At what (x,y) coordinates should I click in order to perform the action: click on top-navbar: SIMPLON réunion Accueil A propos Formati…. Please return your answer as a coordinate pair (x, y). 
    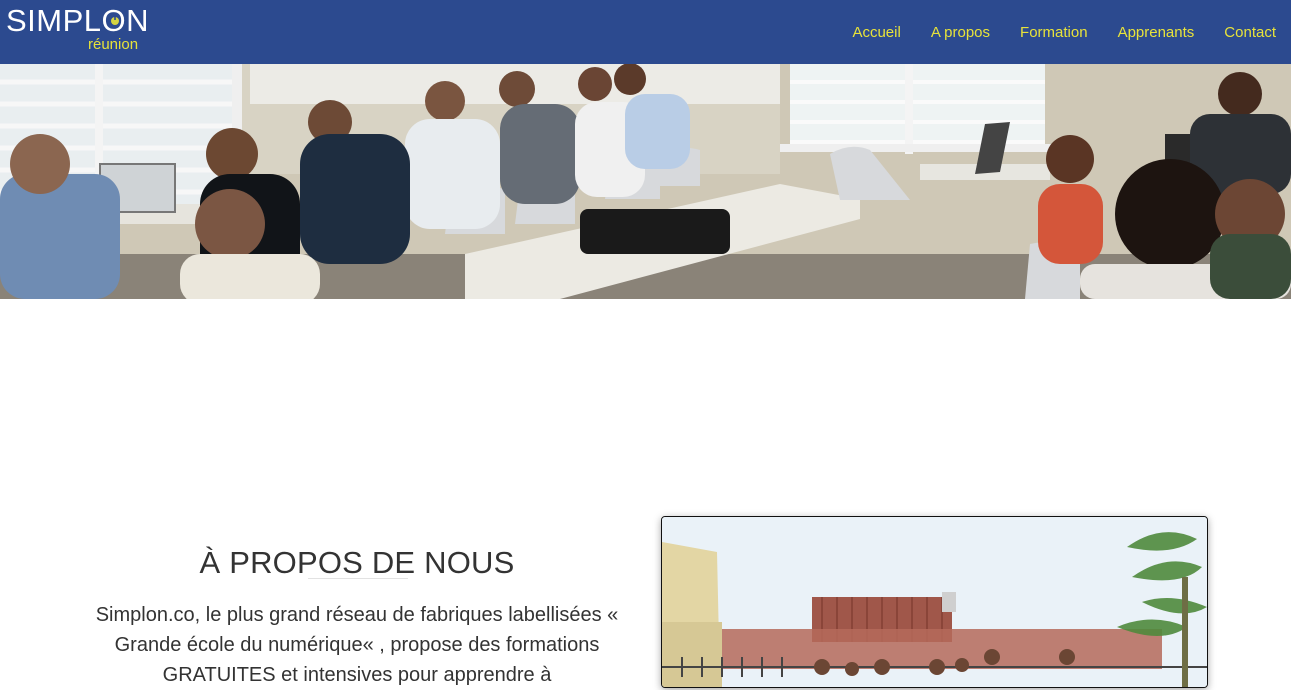
    Looking at the image, I should click on (645, 32).